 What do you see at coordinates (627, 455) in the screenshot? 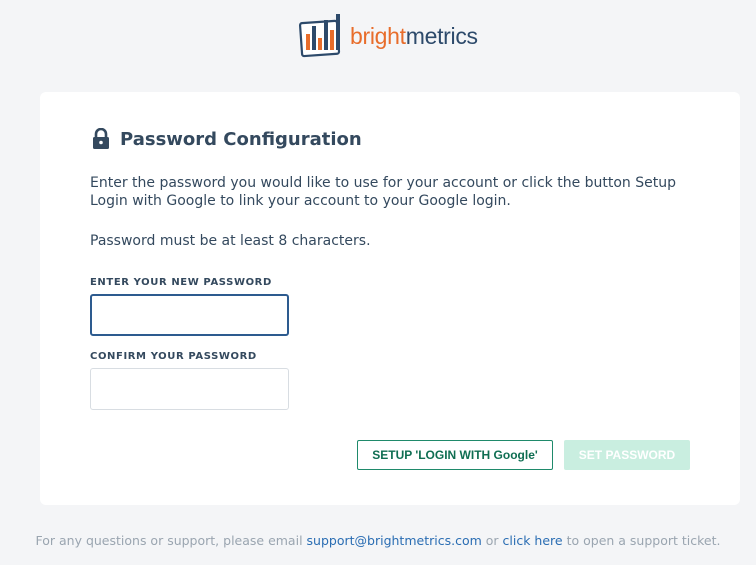
I see `set-password-button: SET PASSWORD` at bounding box center [627, 455].